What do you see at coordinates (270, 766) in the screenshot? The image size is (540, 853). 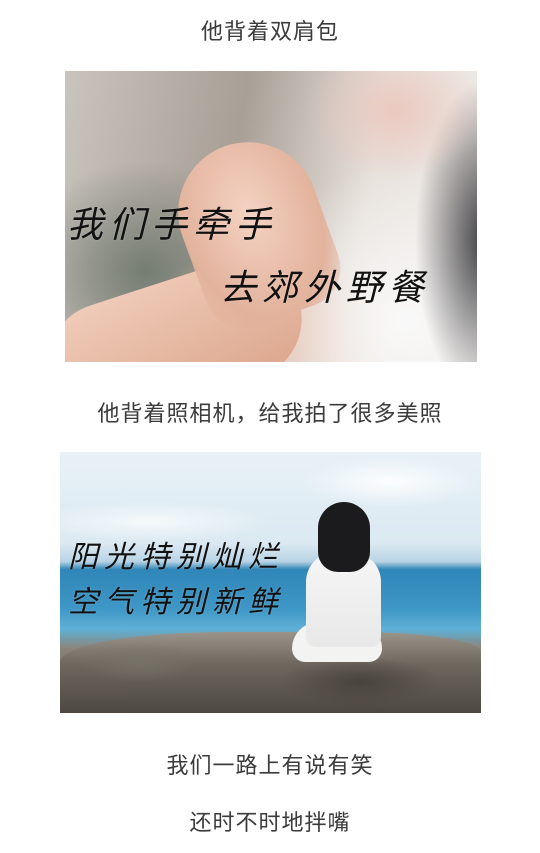 I see `caption-laughing: 我们一路上有说有笑` at bounding box center [270, 766].